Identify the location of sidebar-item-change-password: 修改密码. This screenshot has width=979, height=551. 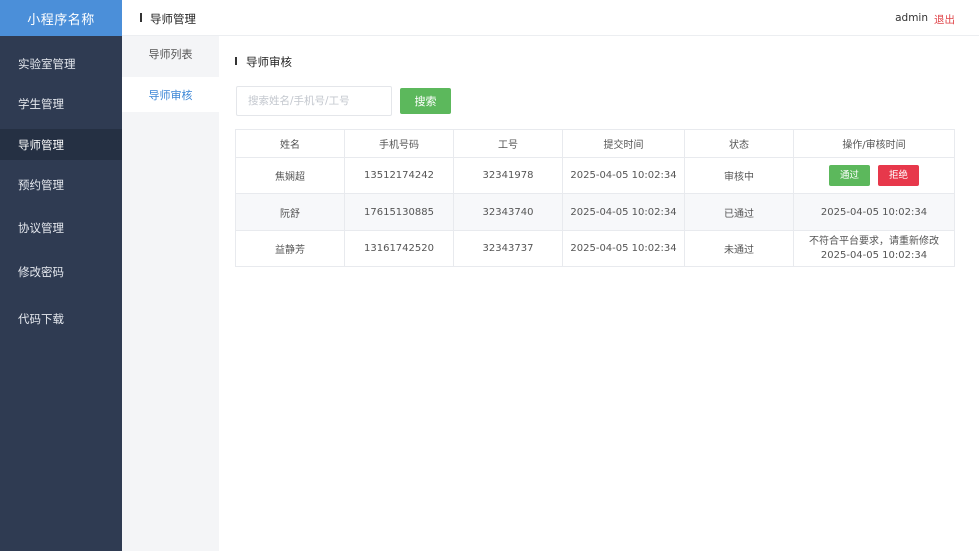
(61, 271).